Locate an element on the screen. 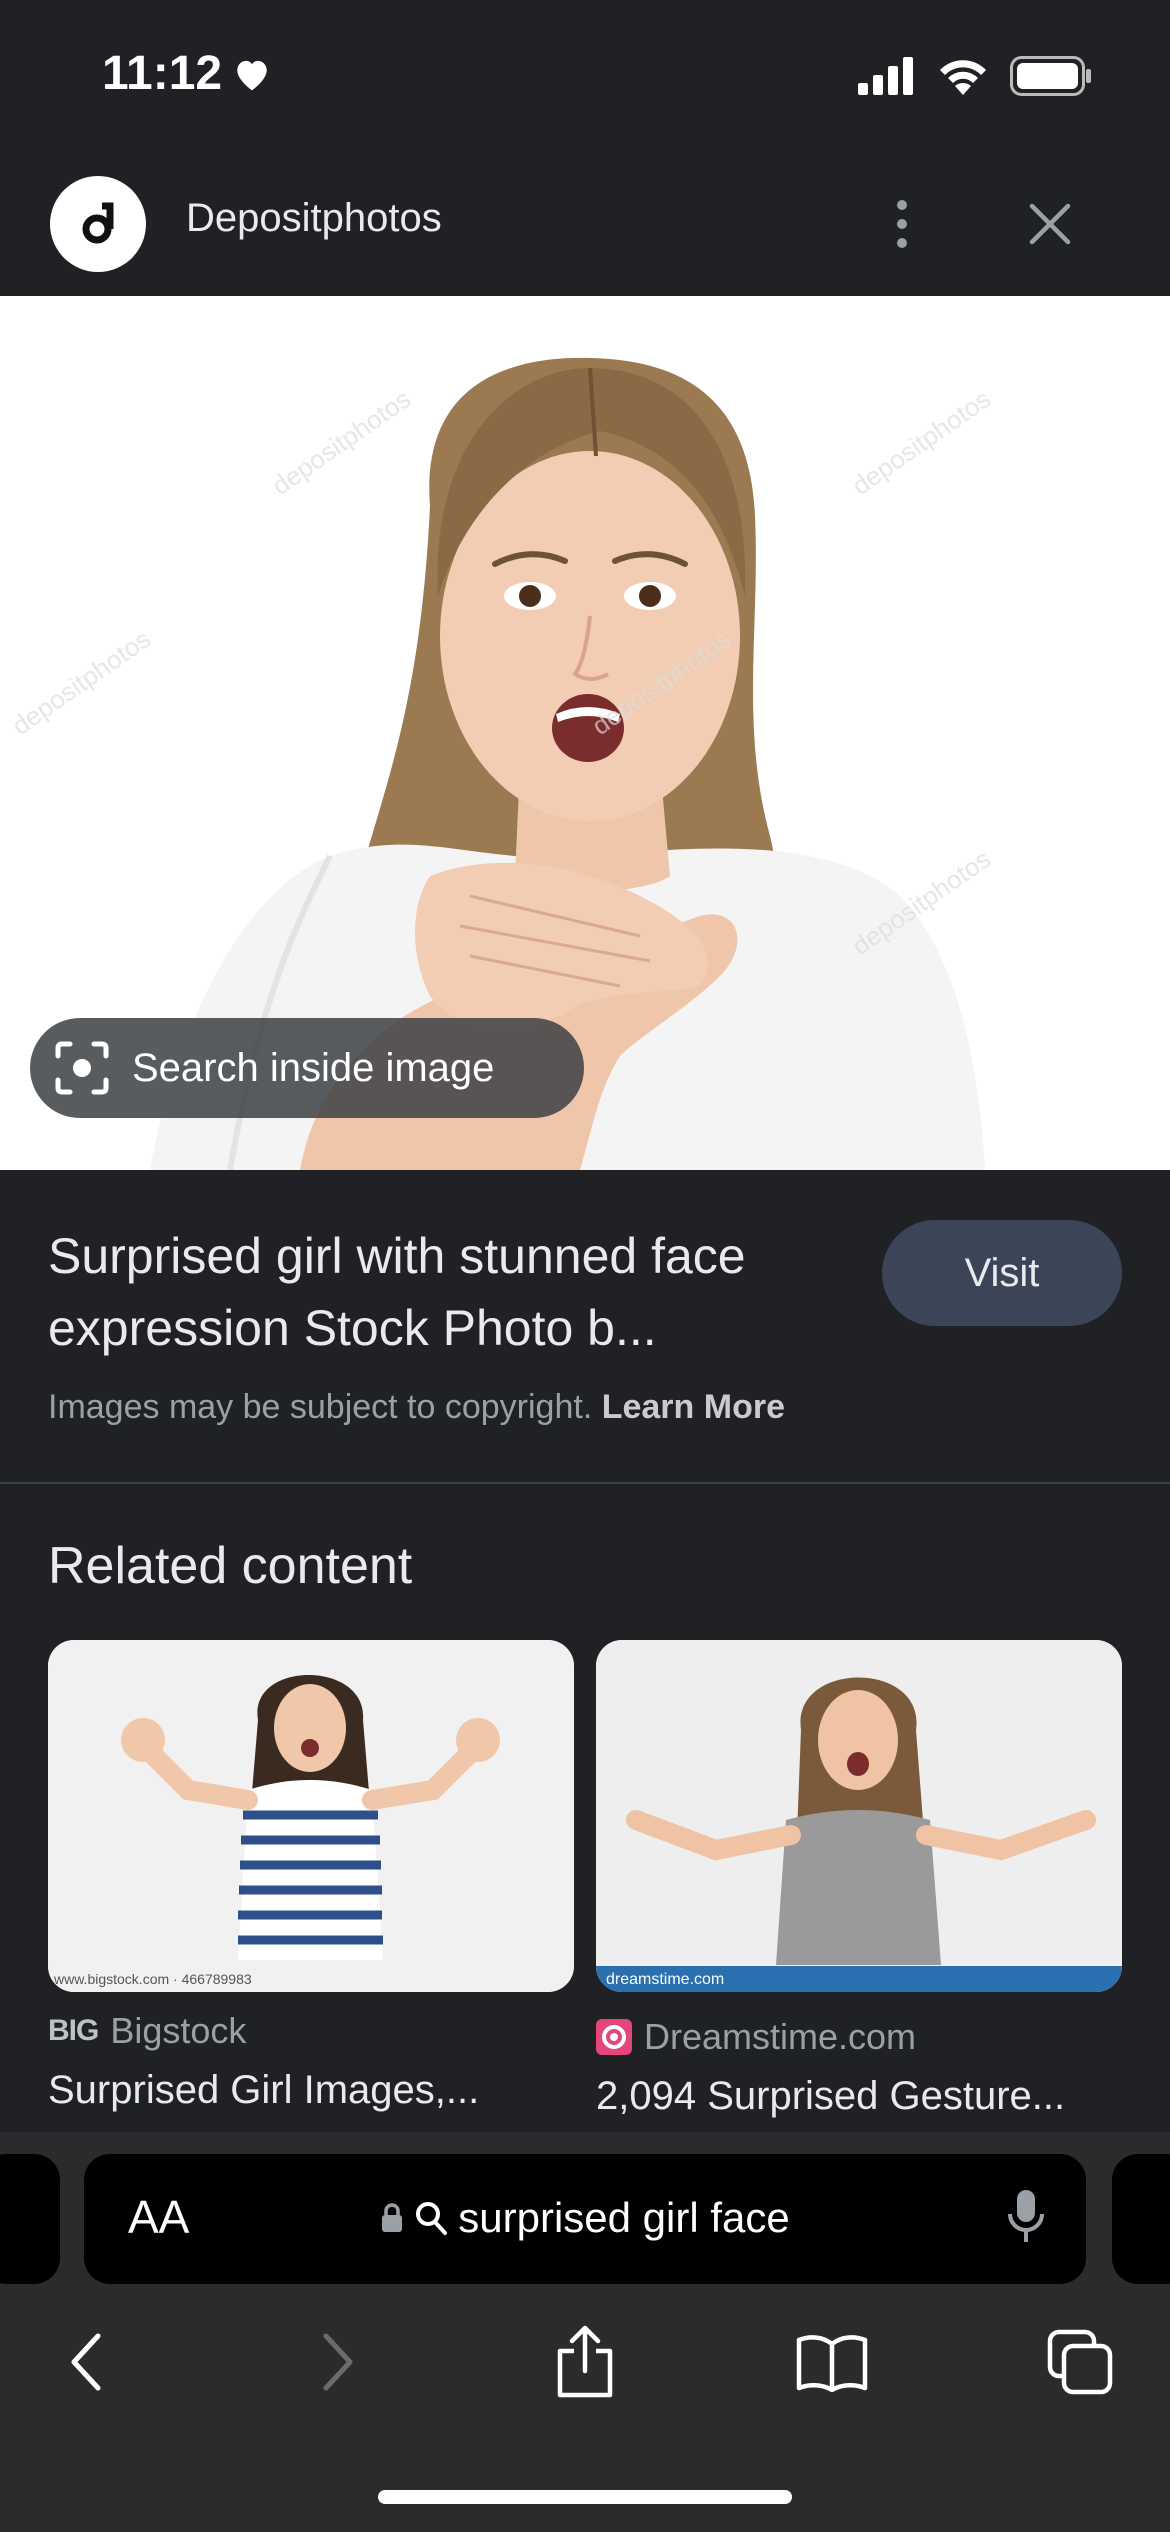  tabs-icon is located at coordinates (1080, 2362).